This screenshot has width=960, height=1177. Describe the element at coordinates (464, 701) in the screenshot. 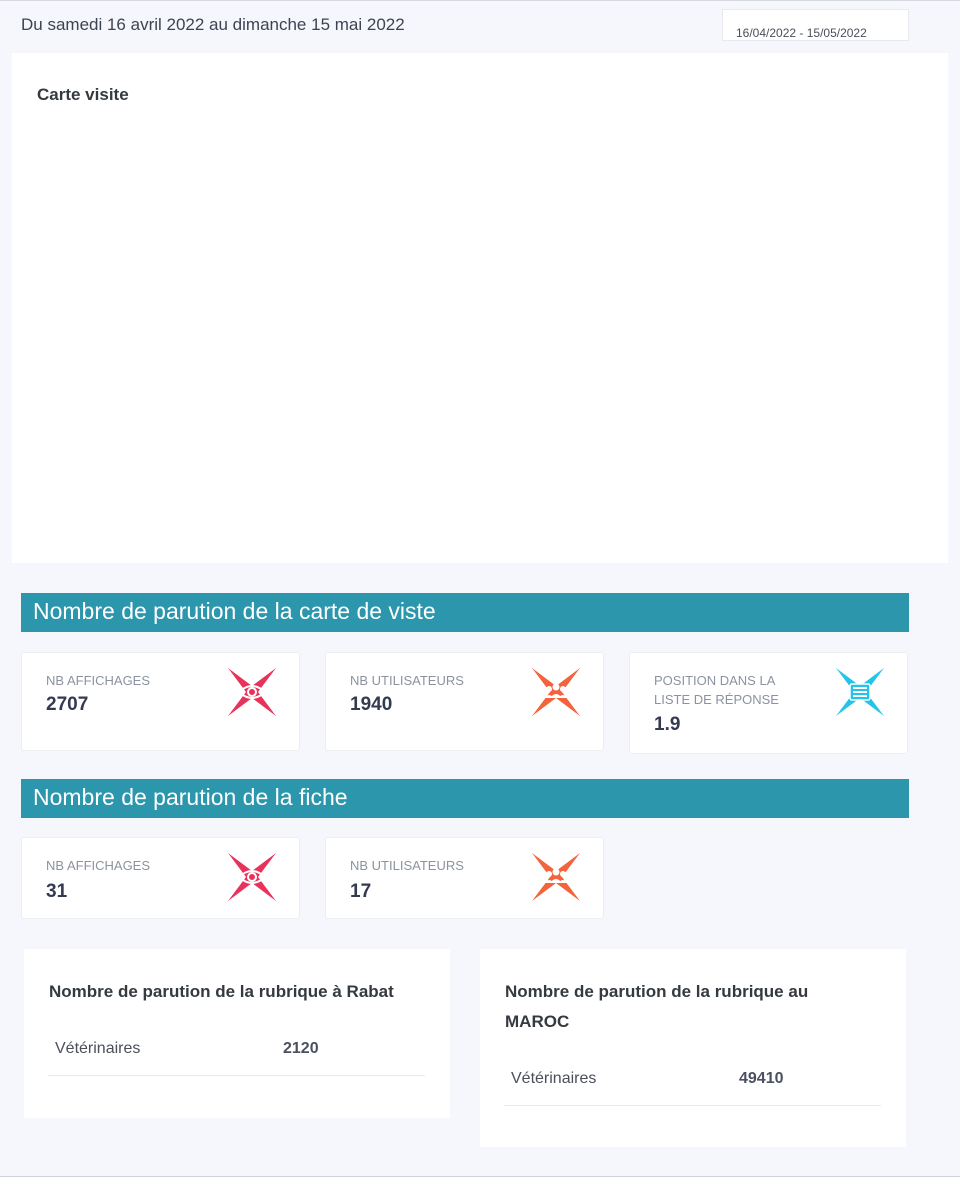

I see `stat-card-utilisateurs: NB UTILISATEURS 1940` at that location.